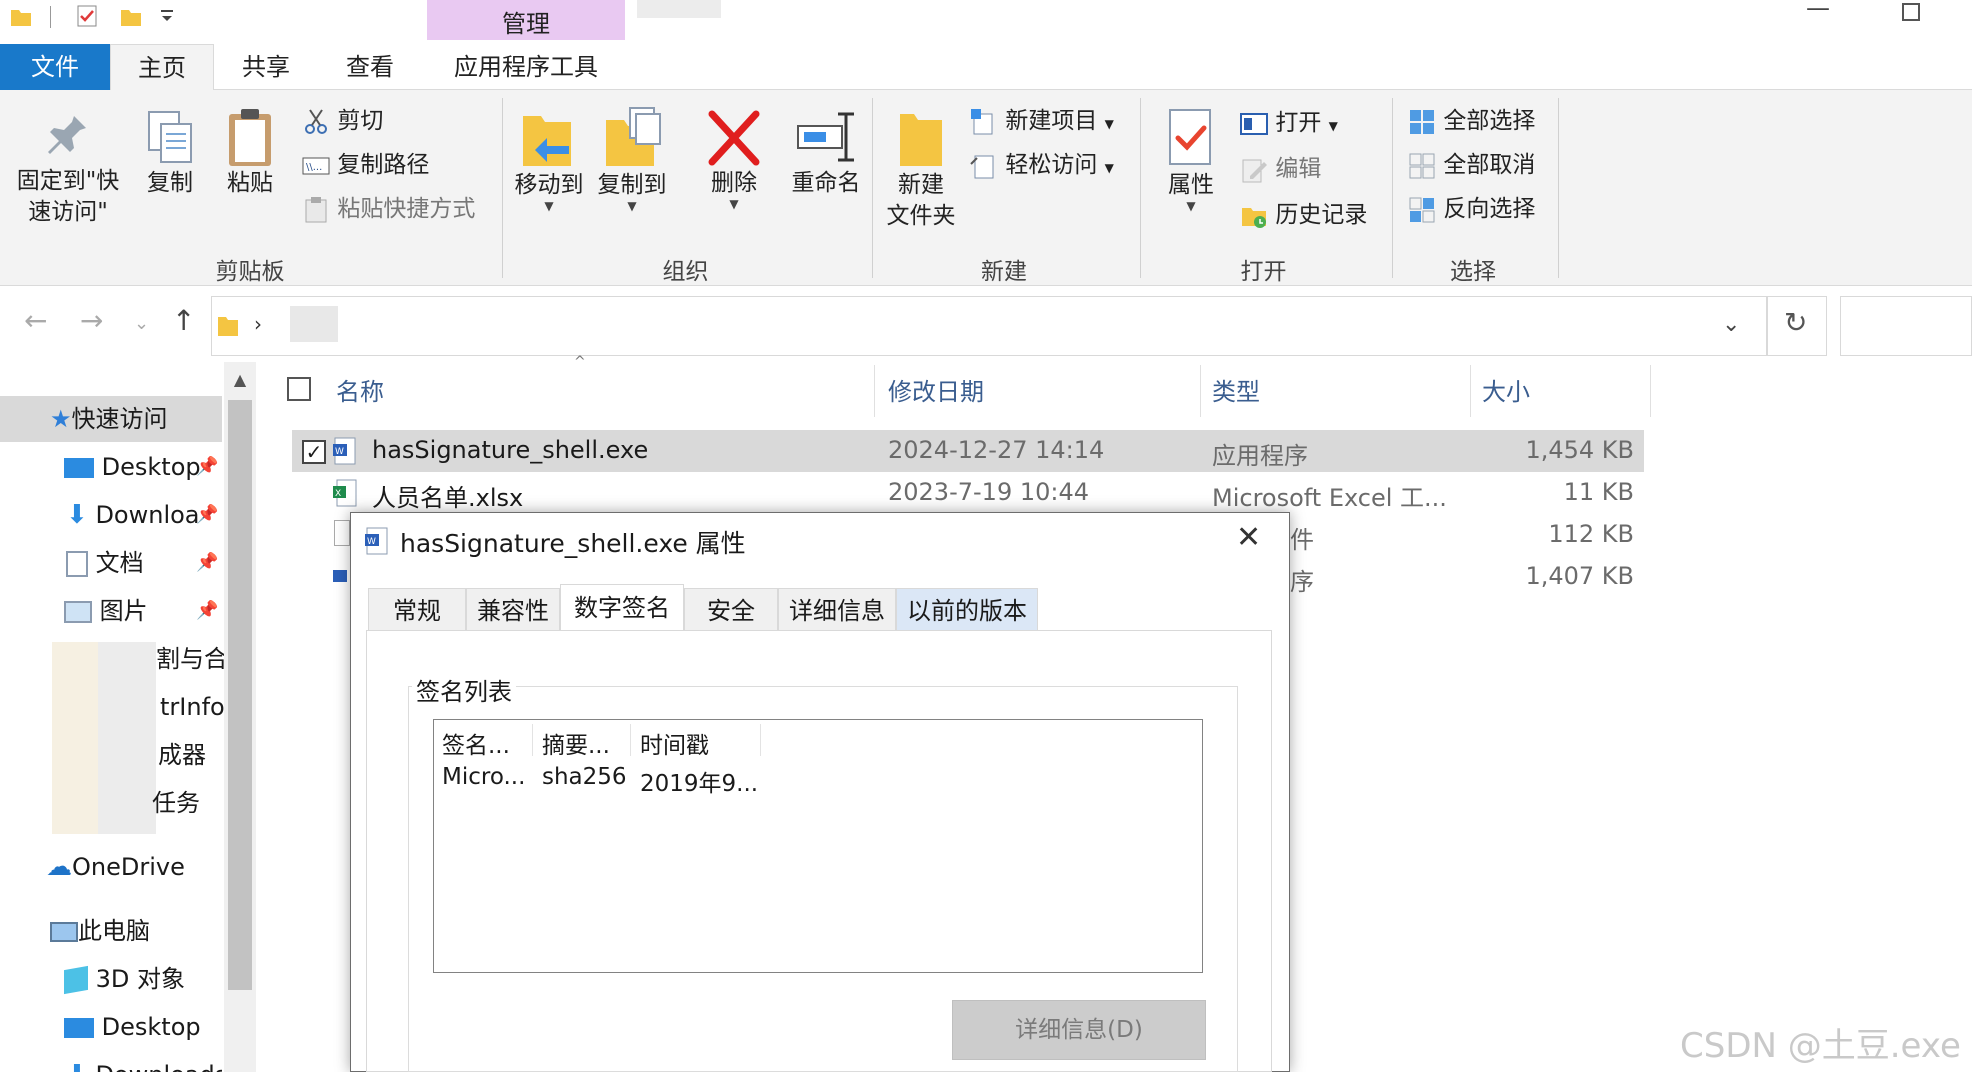  I want to click on search-input, so click(1906, 326).